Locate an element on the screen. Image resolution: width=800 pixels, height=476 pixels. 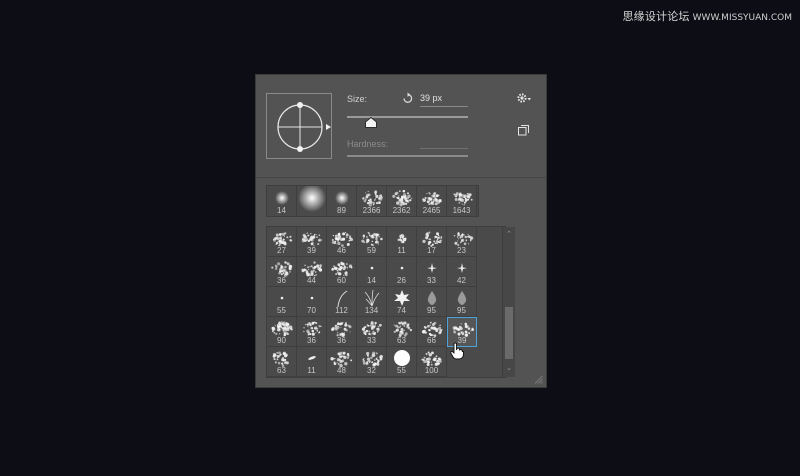
brush-size-label: 89 is located at coordinates (341, 210).